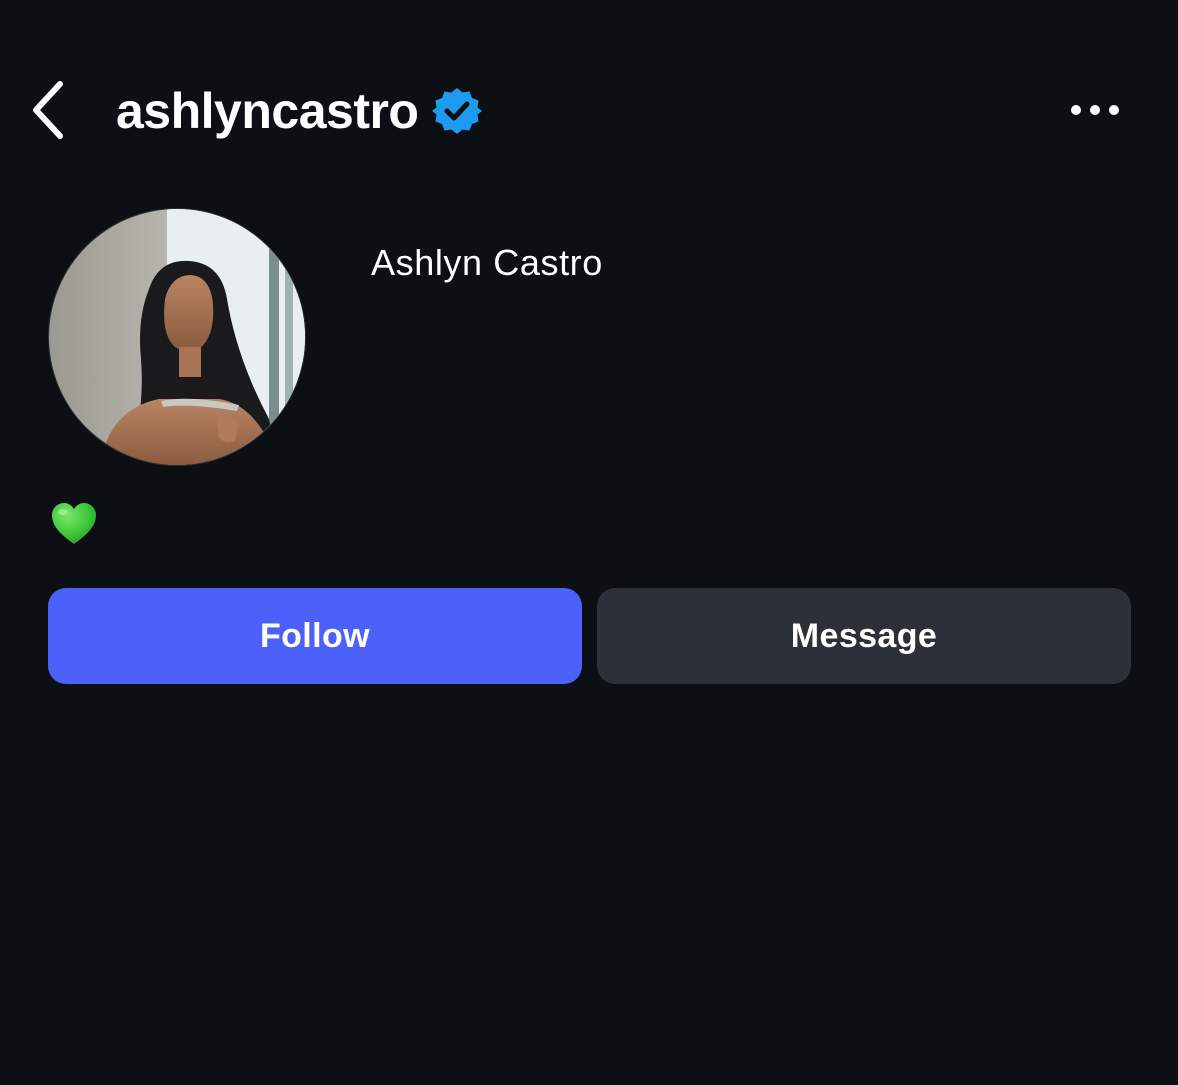  Describe the element at coordinates (457, 111) in the screenshot. I see `verified-badge-icon` at that location.